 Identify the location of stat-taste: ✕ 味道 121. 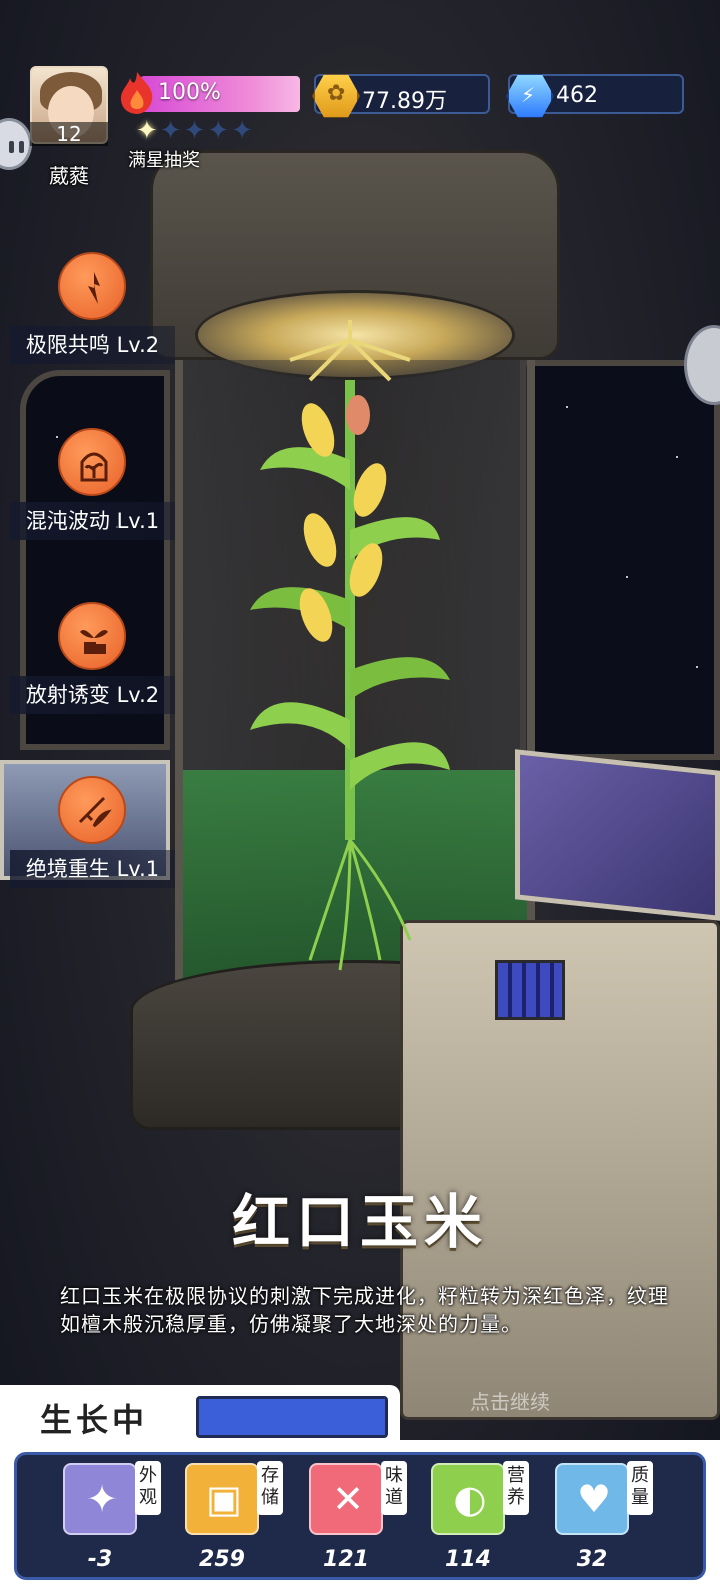
(358, 1519).